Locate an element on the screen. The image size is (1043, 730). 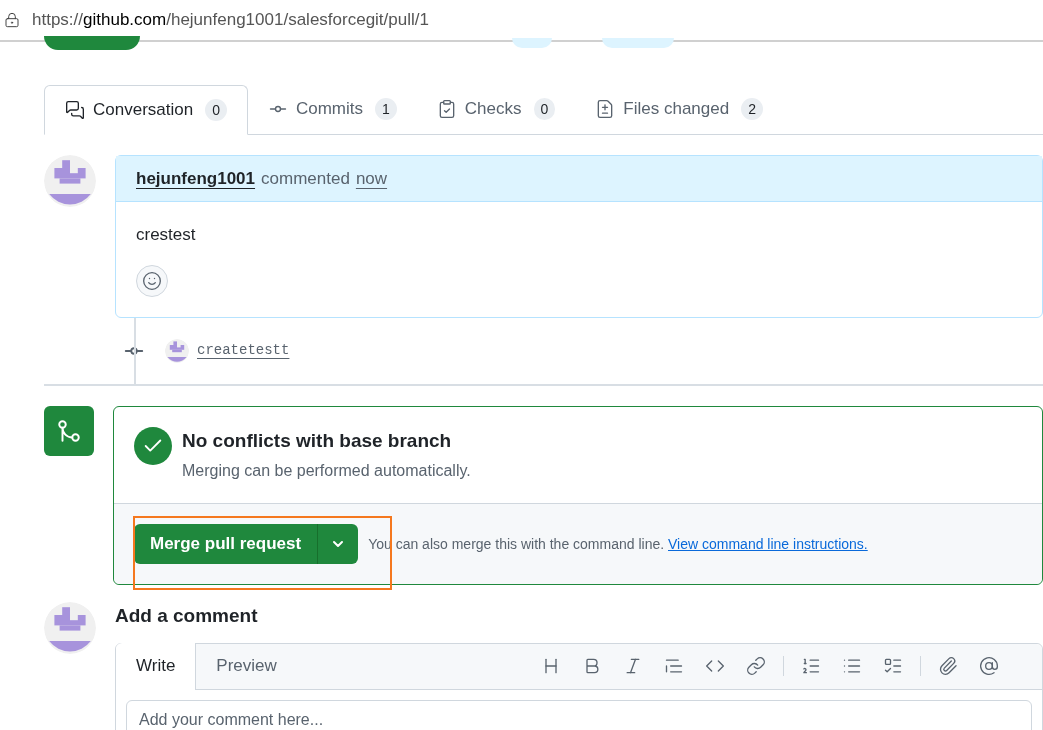
smiley-icon is located at coordinates (152, 280).